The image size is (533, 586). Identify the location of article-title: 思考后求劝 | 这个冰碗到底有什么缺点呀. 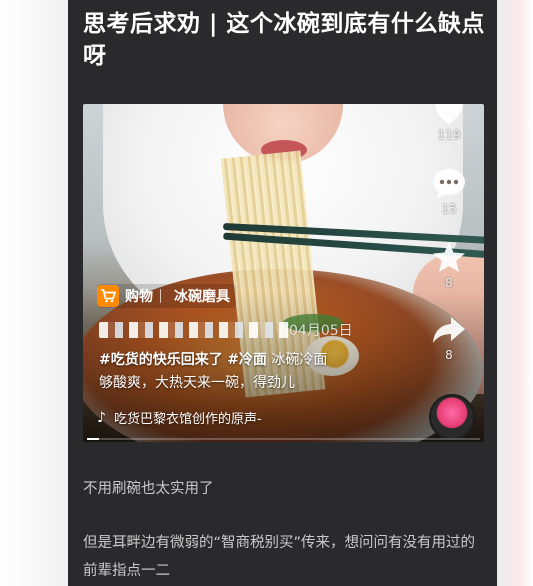
(284, 40).